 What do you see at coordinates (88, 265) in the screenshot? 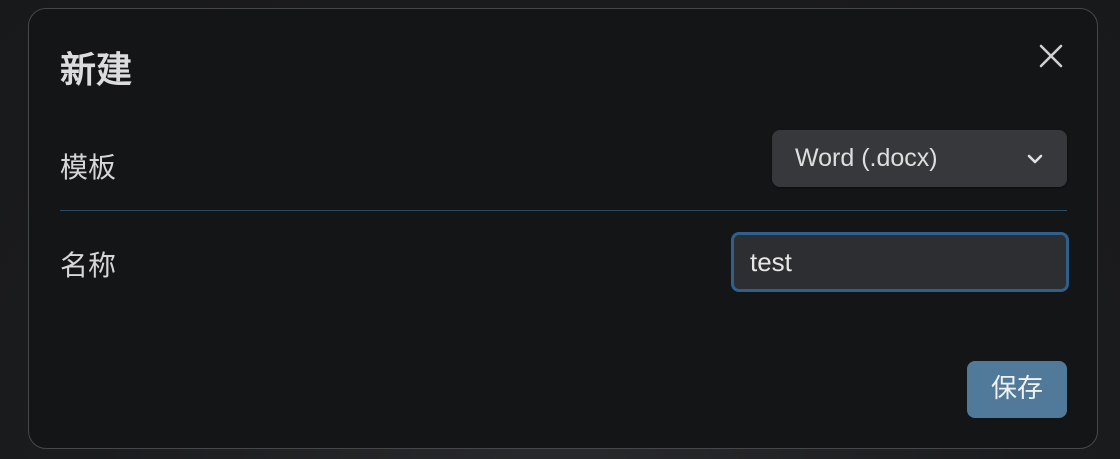
I see `name-label: 名称` at bounding box center [88, 265].